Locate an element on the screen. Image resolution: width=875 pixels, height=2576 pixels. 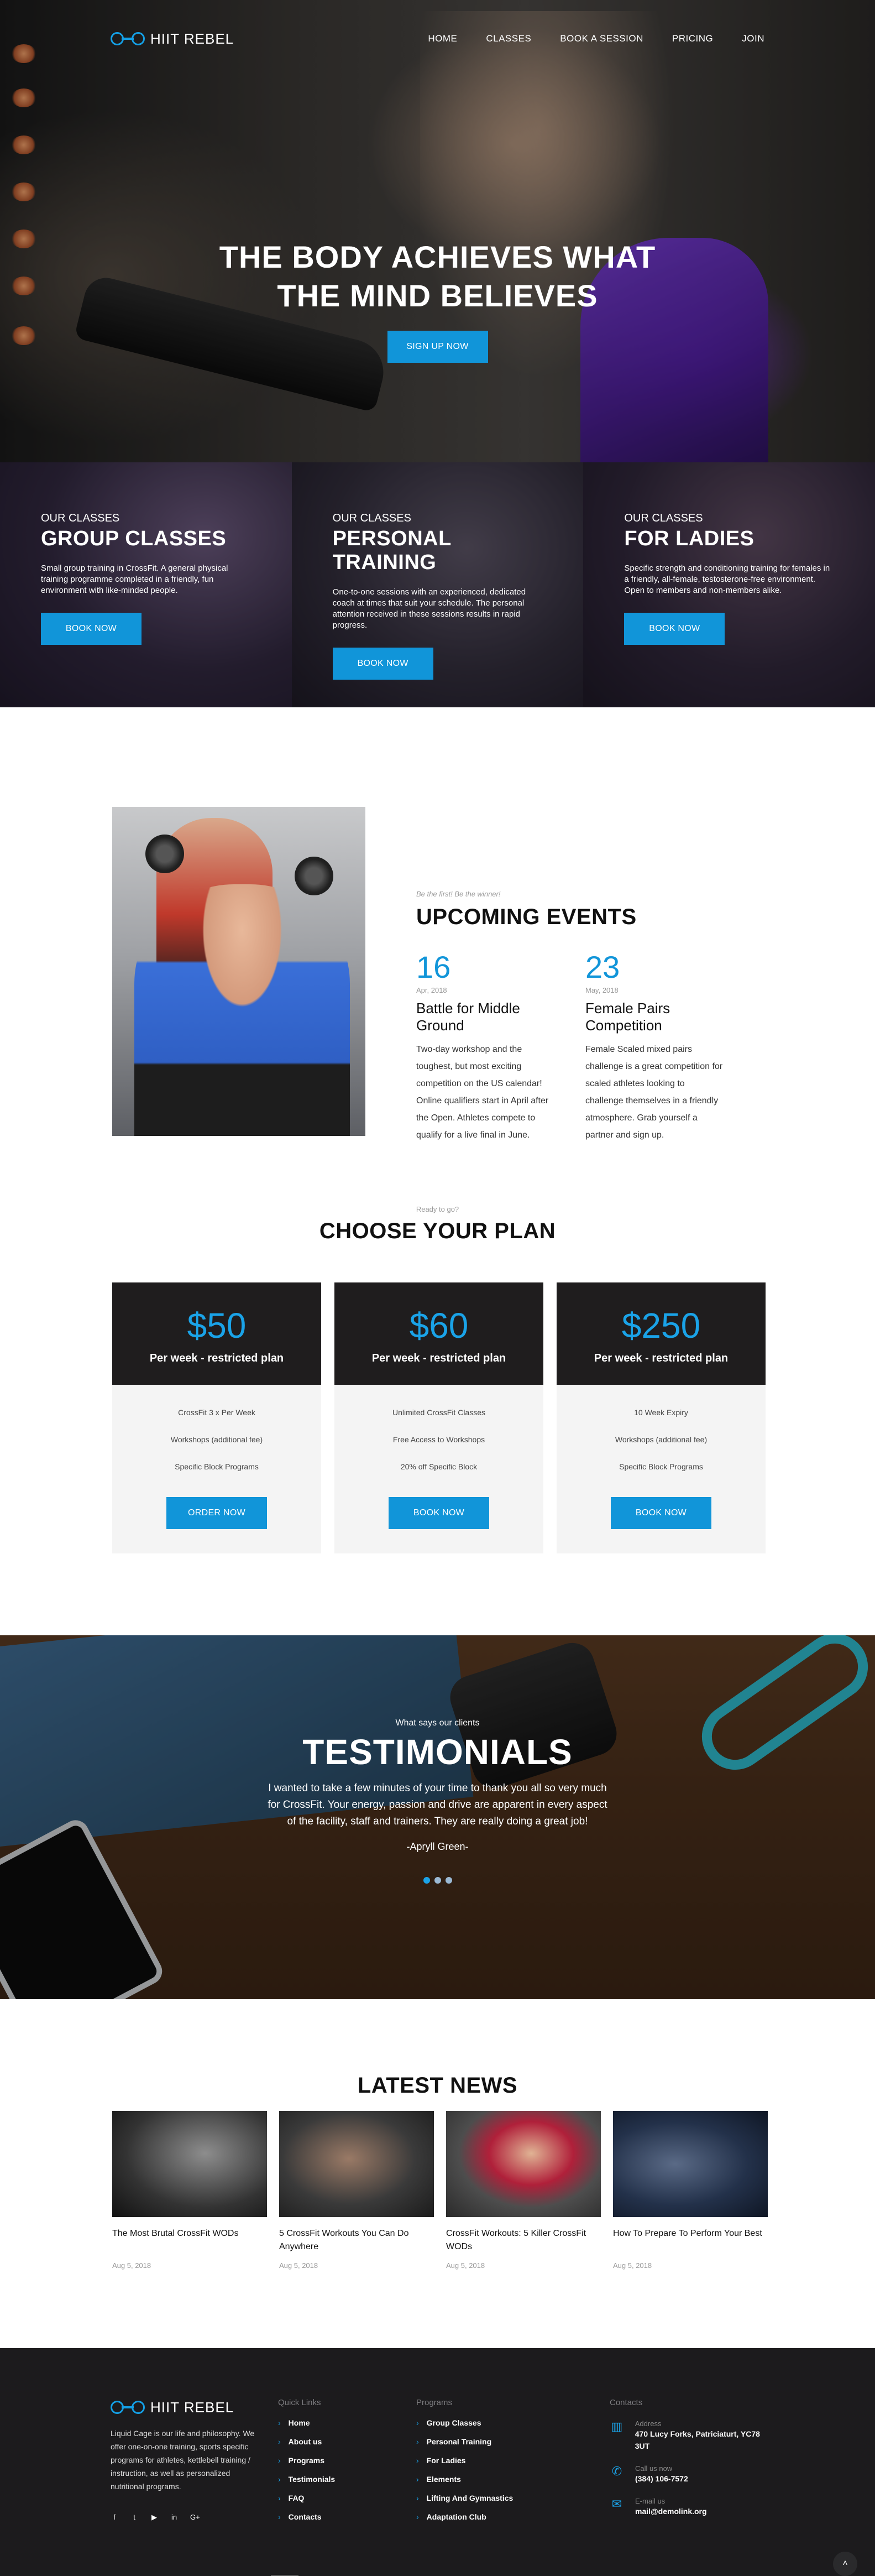
nav-item-join: JOIN is located at coordinates (753, 38).